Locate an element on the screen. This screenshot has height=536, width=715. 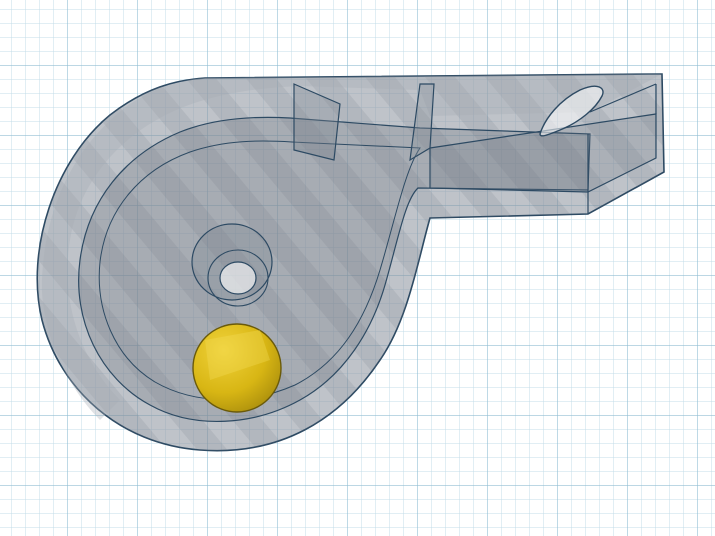
whistle-pin-hole is located at coordinates (238, 278).